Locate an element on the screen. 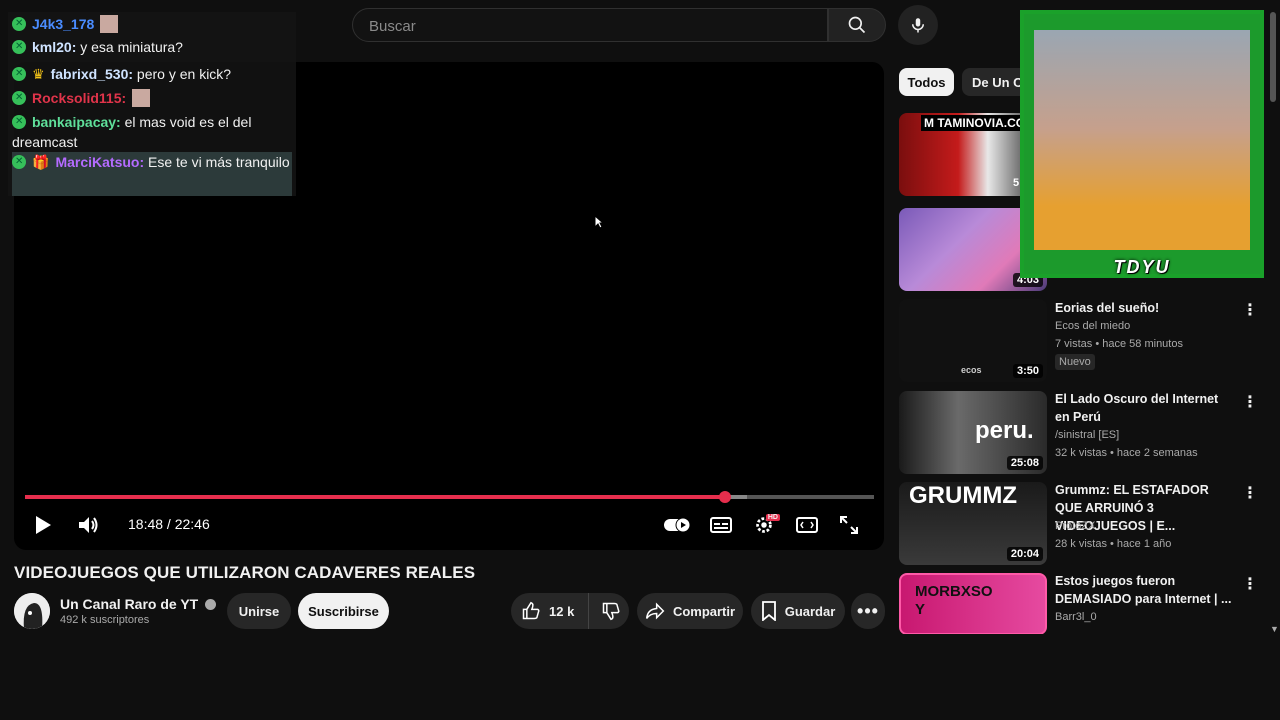  related-video-channel: Barr3l_0 is located at coordinates (1076, 617).